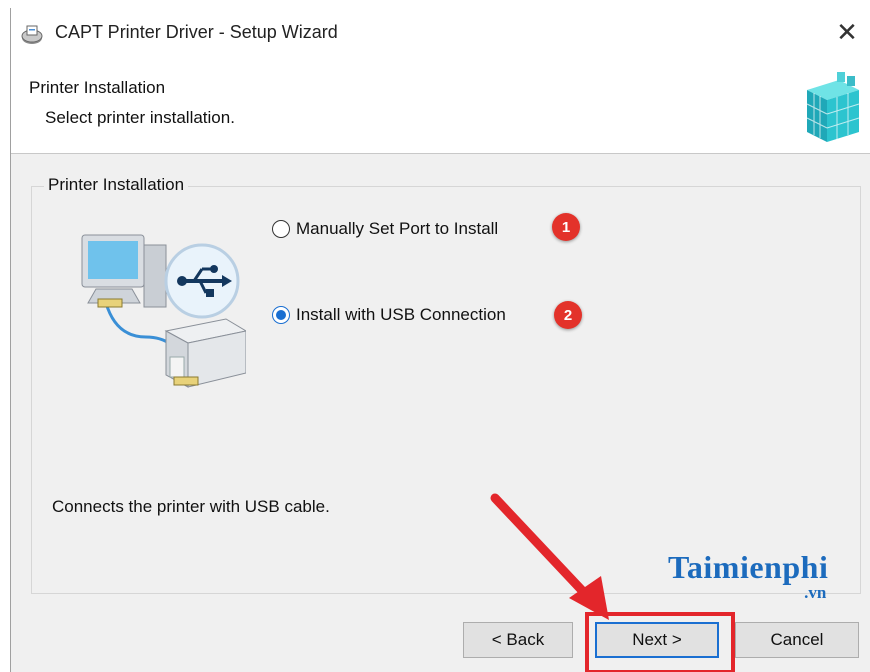  Describe the element at coordinates (191, 506) in the screenshot. I see `option-description: Connects the printer with USB cable.` at that location.